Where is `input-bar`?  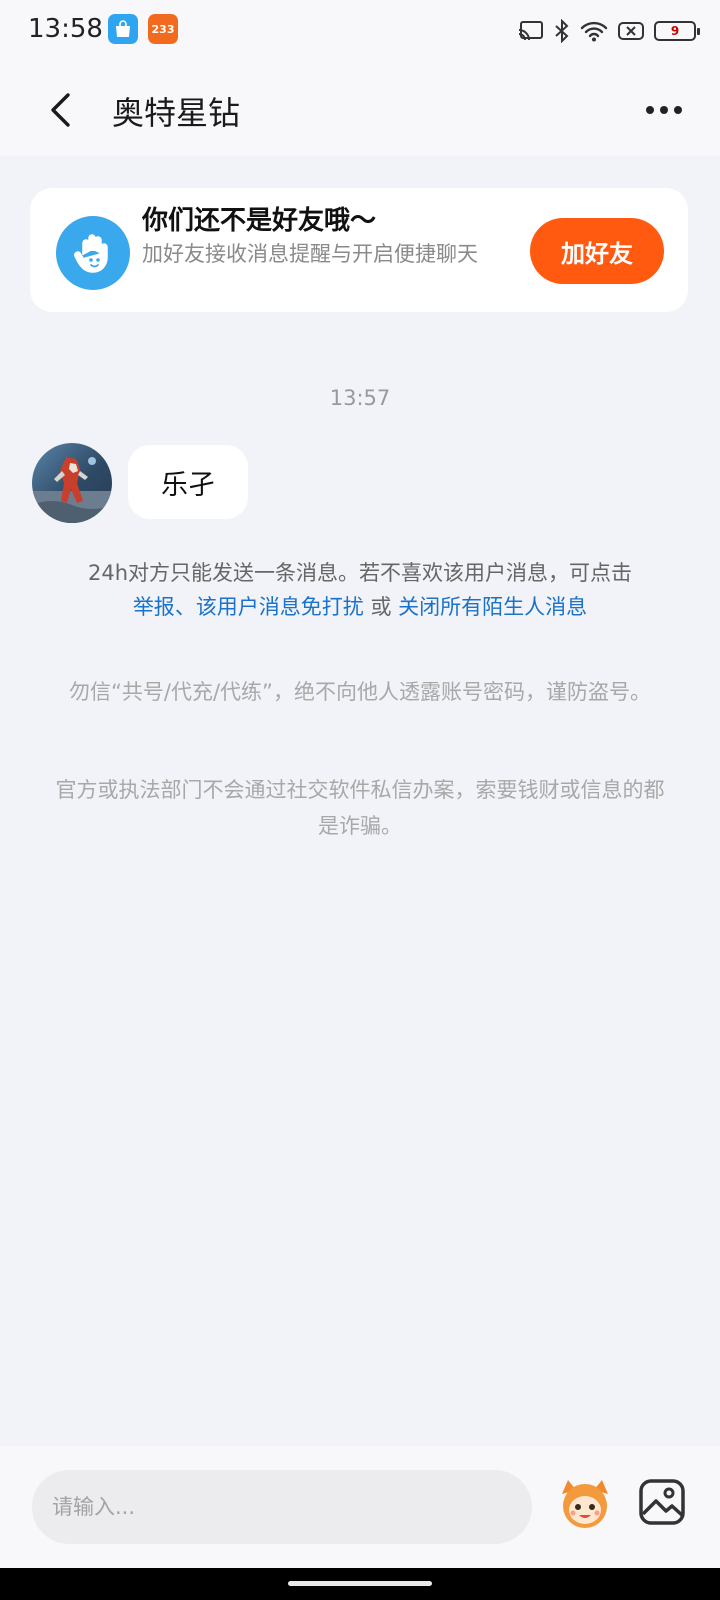 input-bar is located at coordinates (360, 1507).